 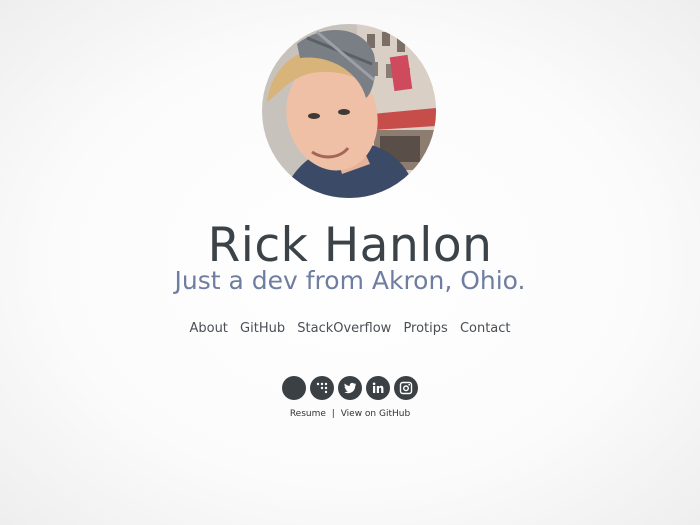 What do you see at coordinates (425, 328) in the screenshot?
I see `nav-protips-link: Protips` at bounding box center [425, 328].